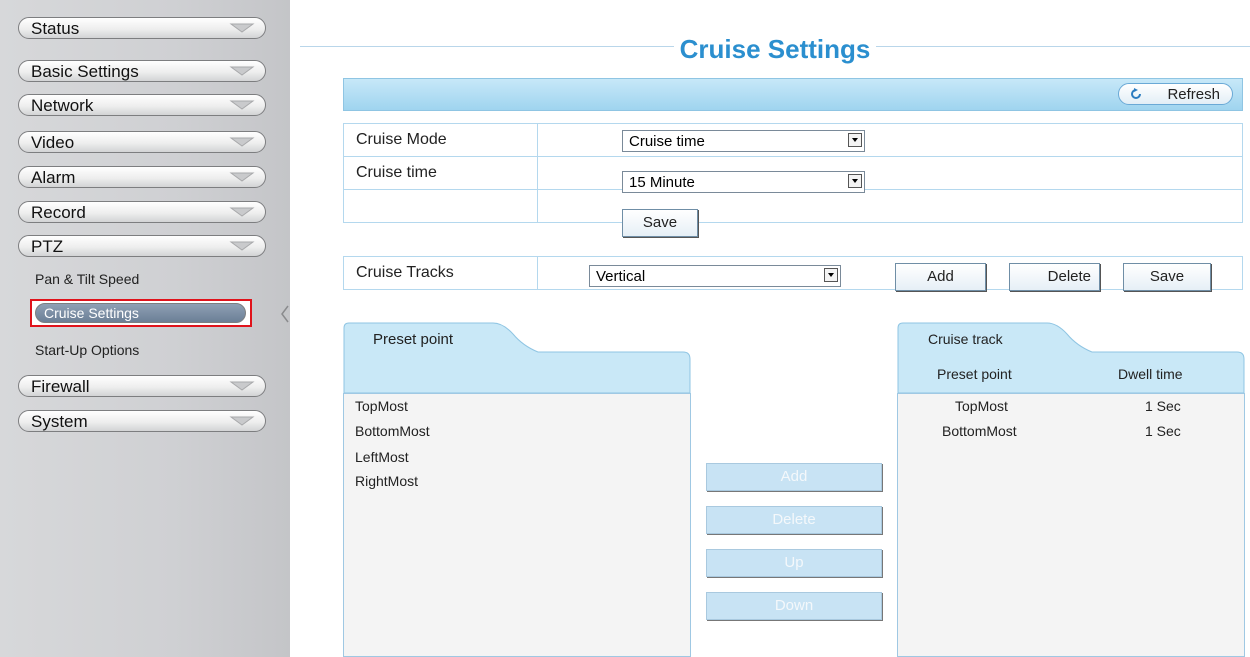 The width and height of the screenshot is (1250, 657). I want to click on submenu-pan-tilt-speed: Pan & Tilt Speed, so click(87, 279).